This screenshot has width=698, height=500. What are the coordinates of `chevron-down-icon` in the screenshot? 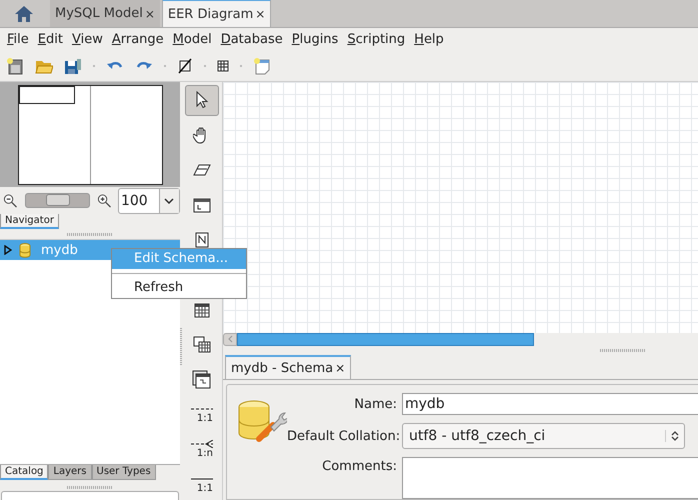 It's located at (169, 201).